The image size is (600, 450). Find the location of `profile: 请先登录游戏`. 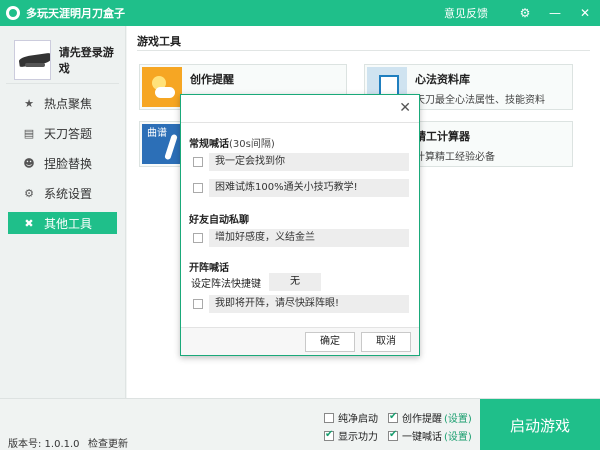

profile: 请先登录游戏 is located at coordinates (62, 55).